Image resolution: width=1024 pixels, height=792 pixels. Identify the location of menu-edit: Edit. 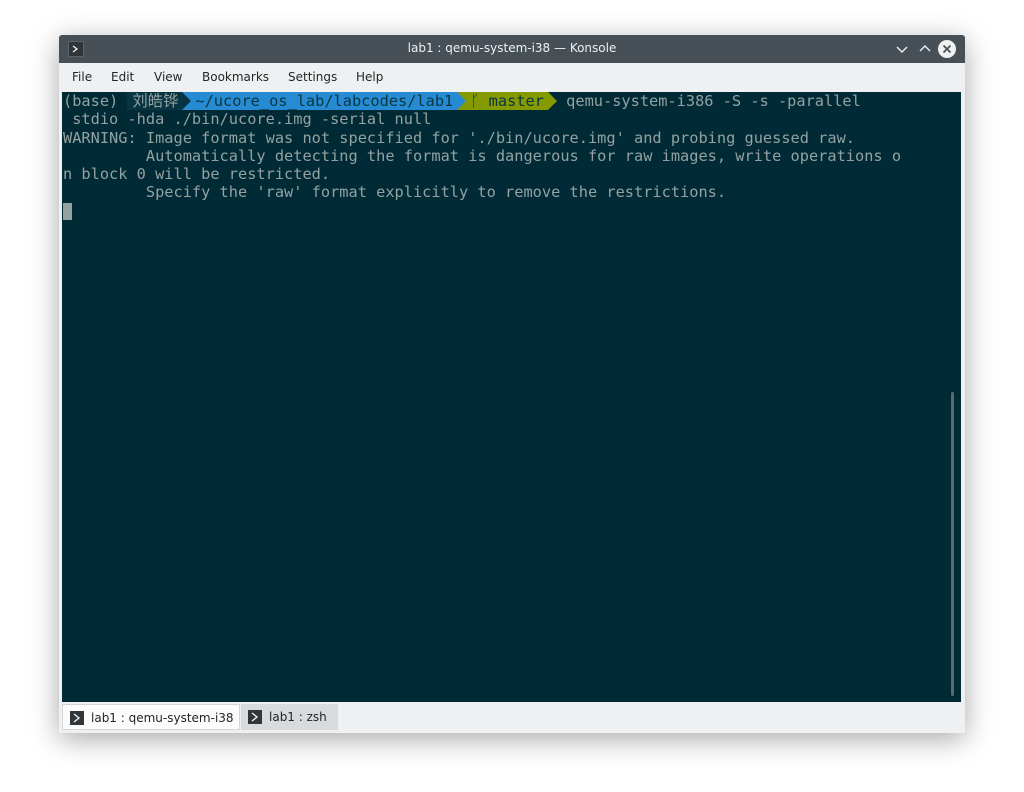
(122, 77).